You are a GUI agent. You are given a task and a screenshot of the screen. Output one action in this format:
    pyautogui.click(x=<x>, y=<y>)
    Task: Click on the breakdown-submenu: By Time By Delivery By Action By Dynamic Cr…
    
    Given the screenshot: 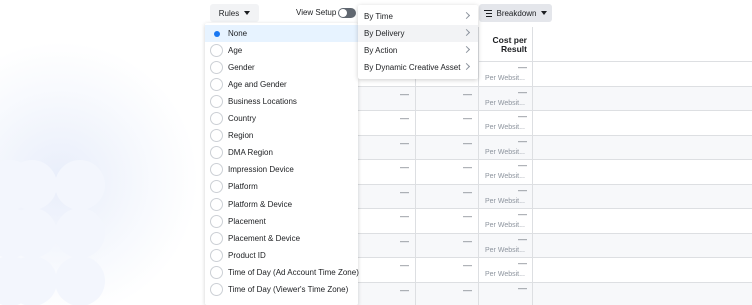 What is the action you would take?
    pyautogui.click(x=418, y=42)
    